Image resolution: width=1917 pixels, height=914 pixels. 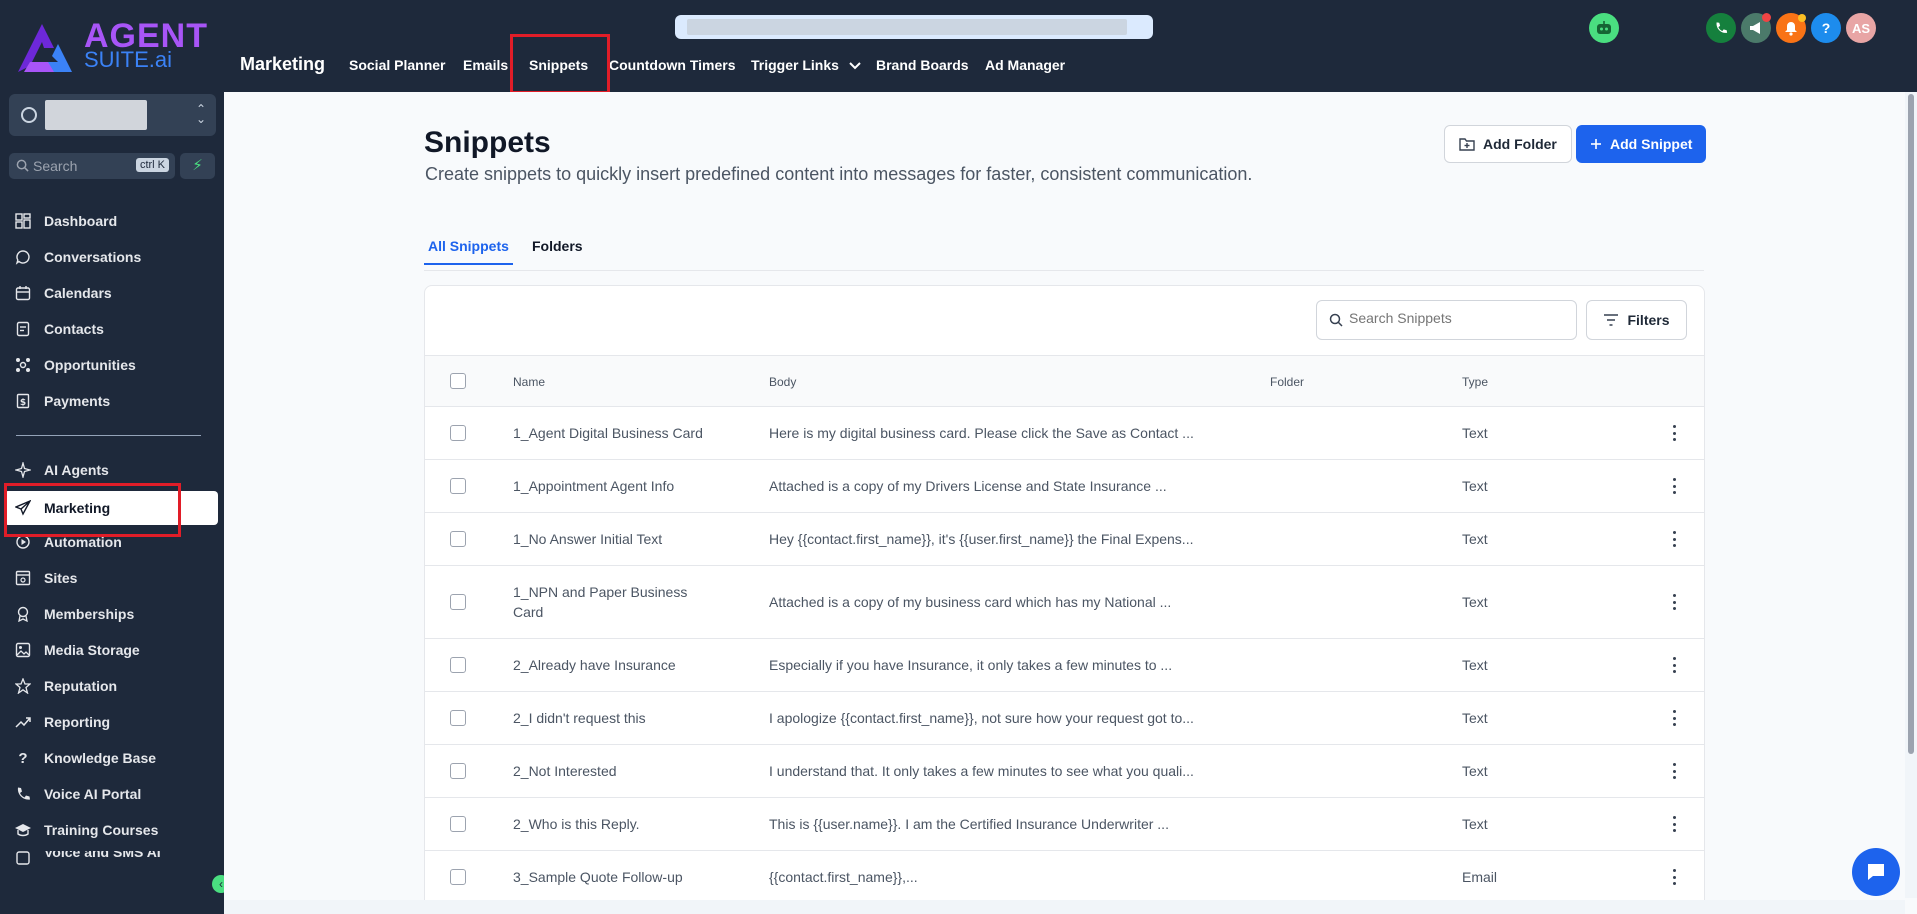 What do you see at coordinates (114, 722) in the screenshot?
I see `sidebar-item-reporting: Reporting` at bounding box center [114, 722].